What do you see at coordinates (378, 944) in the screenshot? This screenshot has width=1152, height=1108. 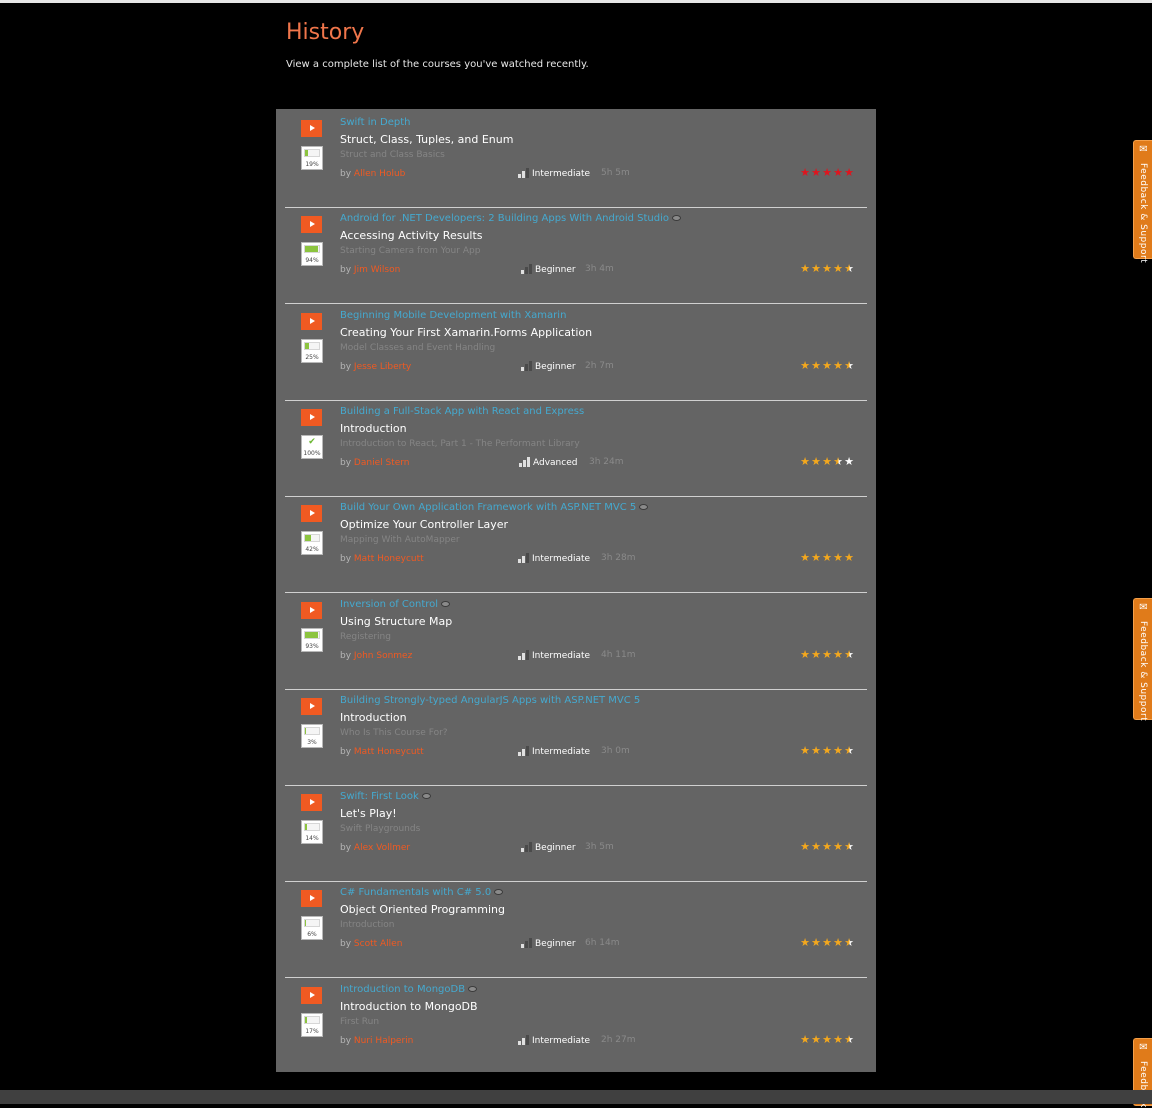 I see `author-link: Scott Allen` at bounding box center [378, 944].